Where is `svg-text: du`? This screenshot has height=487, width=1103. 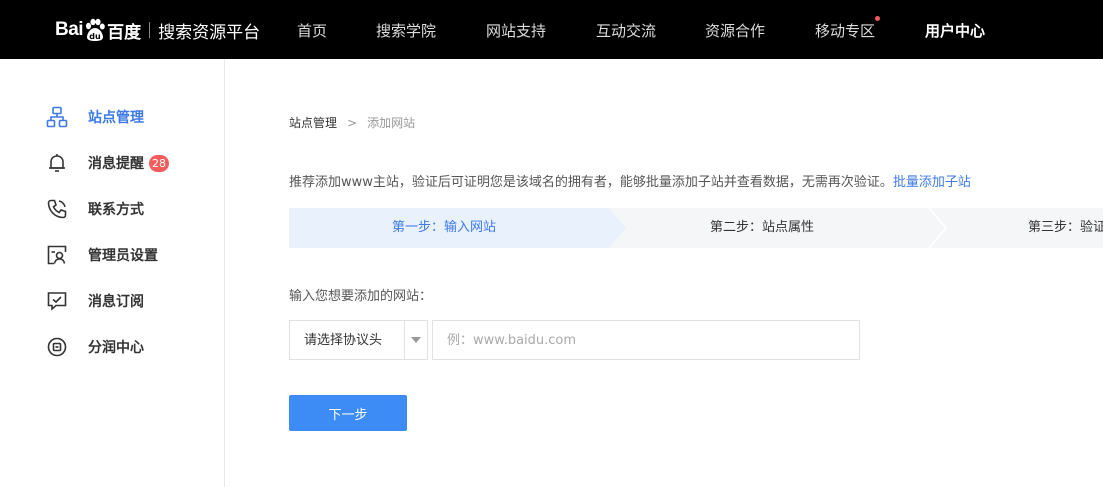
svg-text: du is located at coordinates (95, 36).